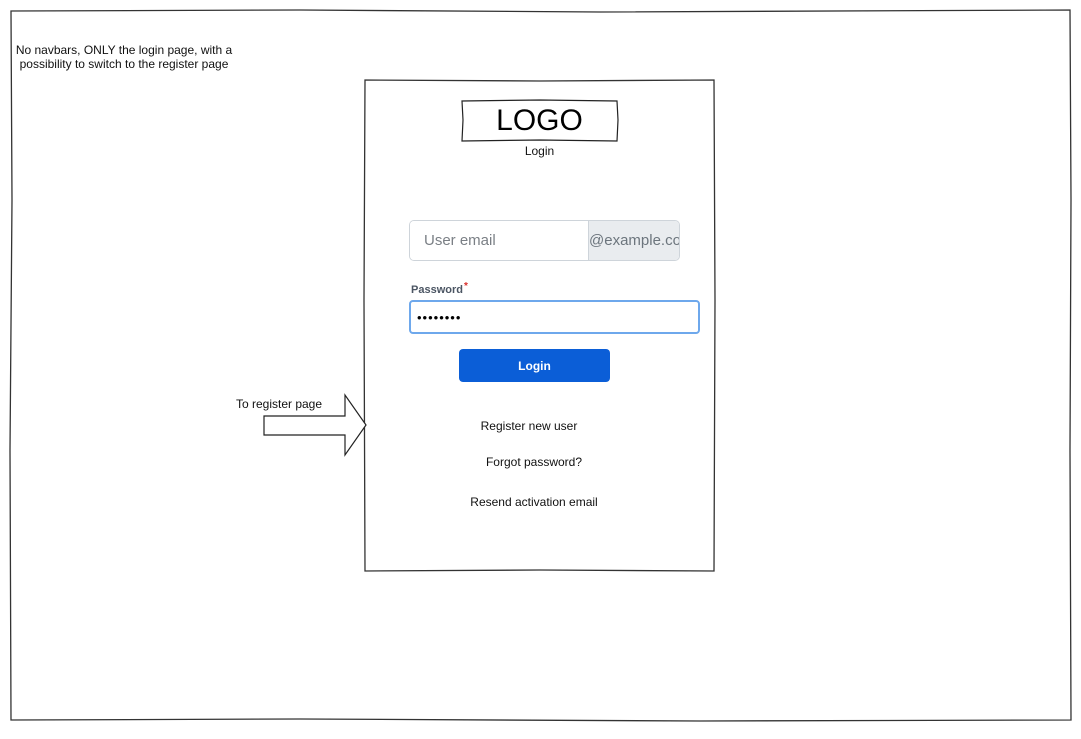  I want to click on password-field, so click(554, 317).